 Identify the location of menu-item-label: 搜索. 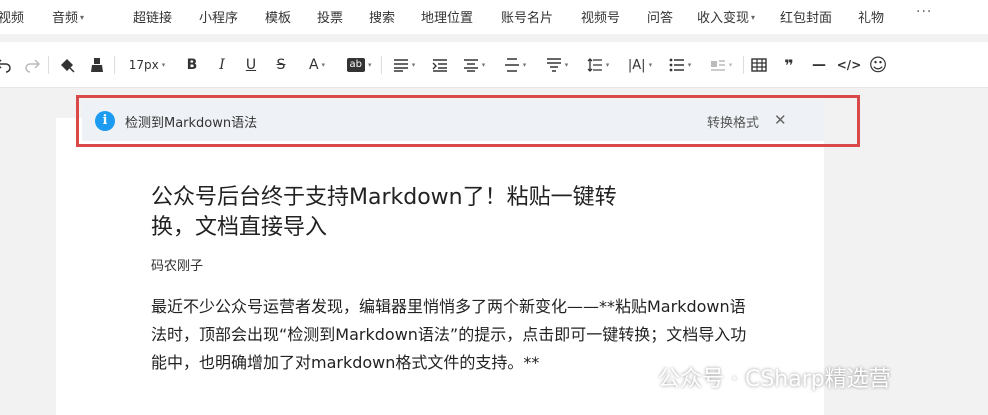
(382, 18).